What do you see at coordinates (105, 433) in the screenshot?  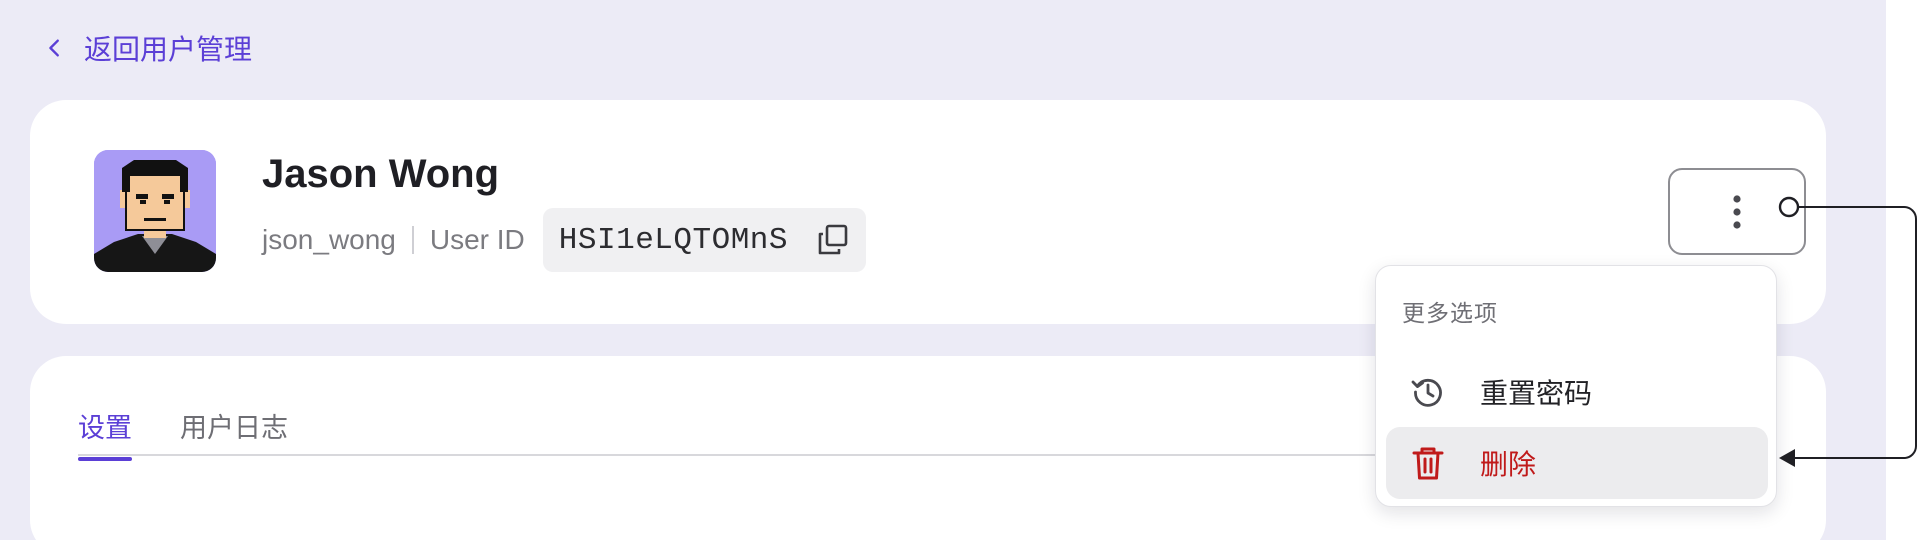 I see `tab-settings: 设置` at bounding box center [105, 433].